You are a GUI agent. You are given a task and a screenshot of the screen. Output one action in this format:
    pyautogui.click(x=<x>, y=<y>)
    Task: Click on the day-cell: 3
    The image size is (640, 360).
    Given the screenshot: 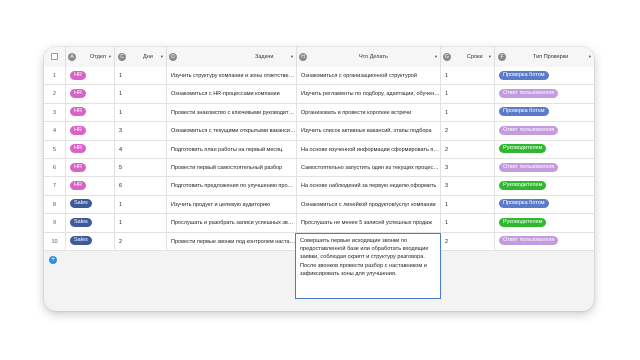 What is the action you would take?
    pyautogui.click(x=141, y=131)
    